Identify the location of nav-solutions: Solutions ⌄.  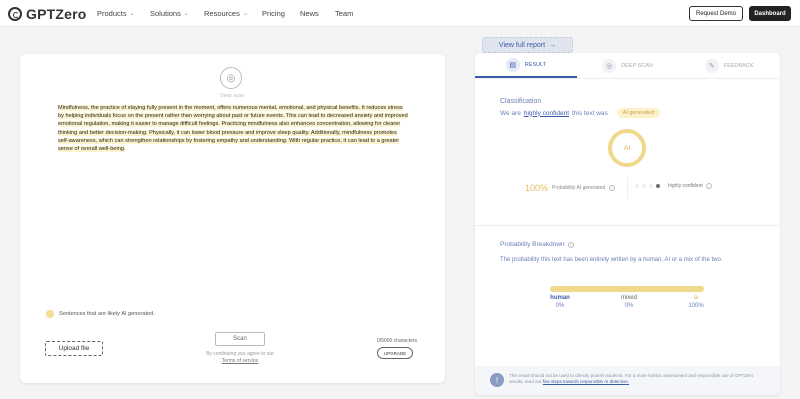
(177, 13).